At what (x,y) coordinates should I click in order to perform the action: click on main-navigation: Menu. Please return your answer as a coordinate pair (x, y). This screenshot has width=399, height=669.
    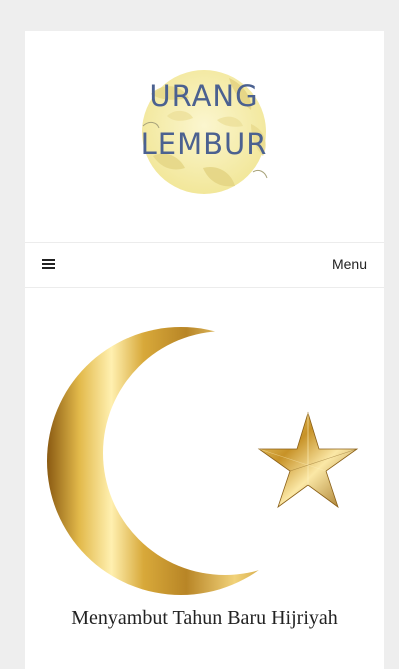
    Looking at the image, I should click on (204, 265).